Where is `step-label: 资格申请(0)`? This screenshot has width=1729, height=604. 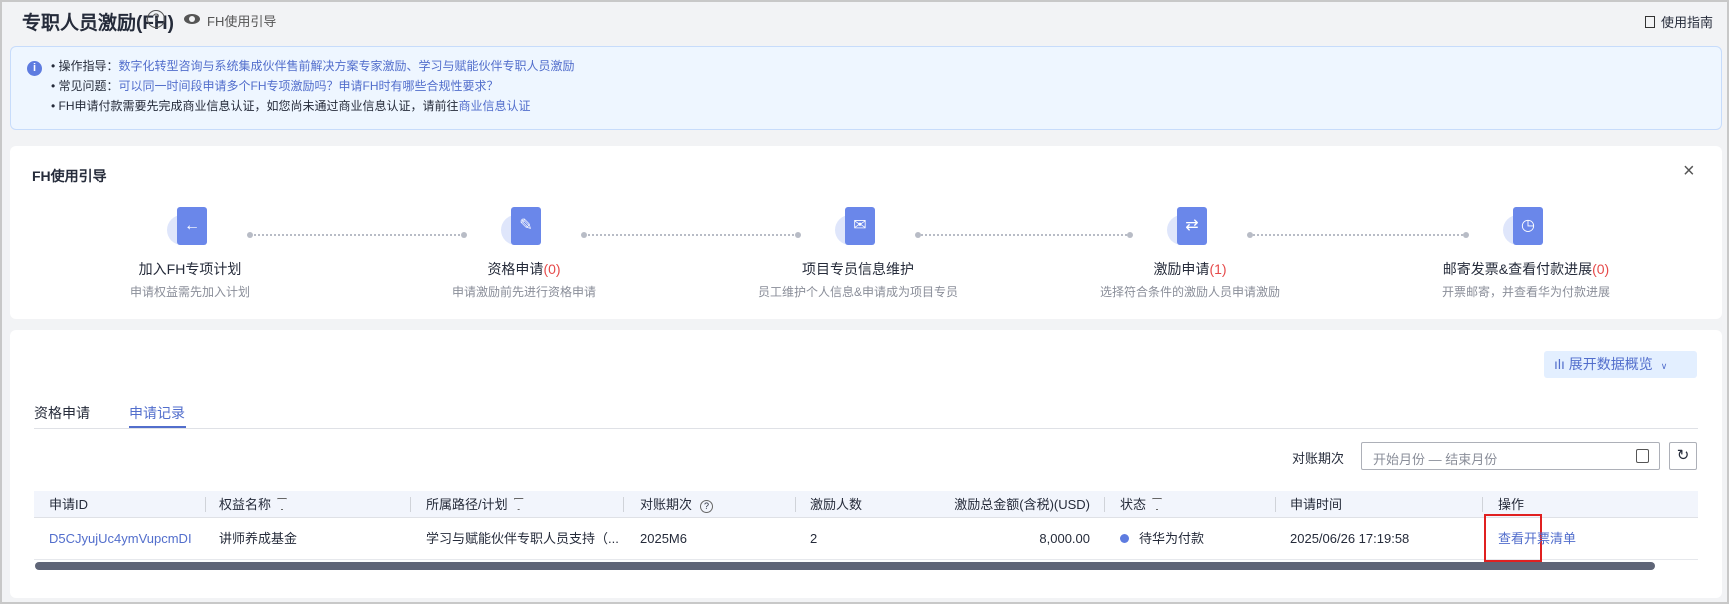
step-label: 资格申请(0) is located at coordinates (523, 269).